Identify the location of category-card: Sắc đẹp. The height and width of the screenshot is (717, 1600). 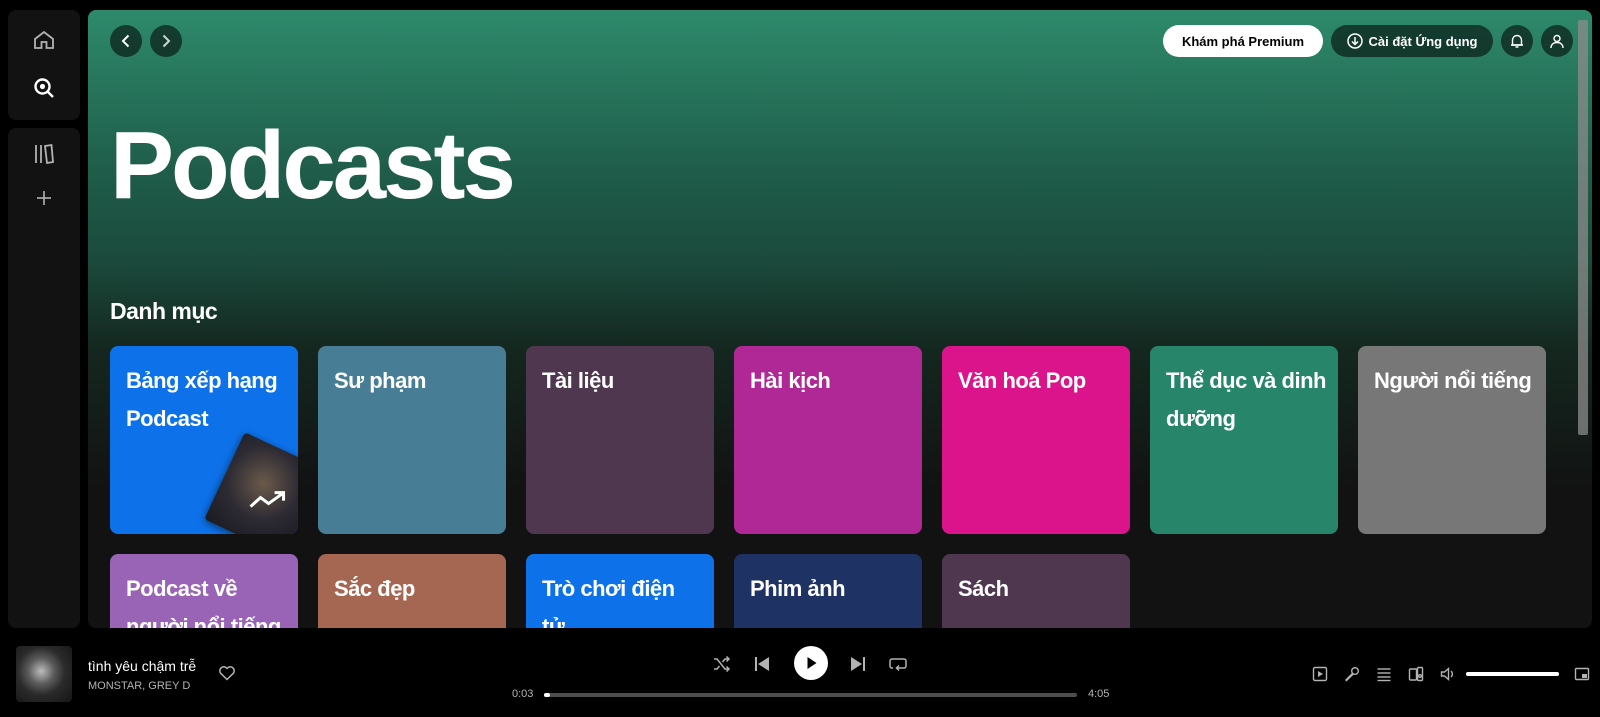
(412, 591).